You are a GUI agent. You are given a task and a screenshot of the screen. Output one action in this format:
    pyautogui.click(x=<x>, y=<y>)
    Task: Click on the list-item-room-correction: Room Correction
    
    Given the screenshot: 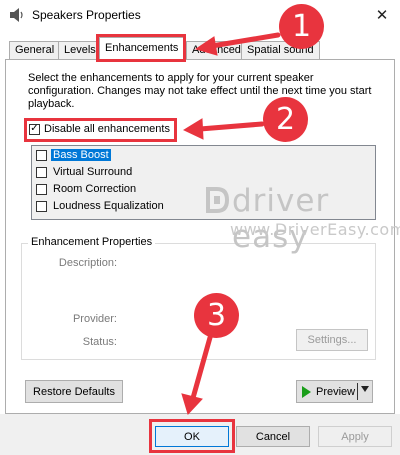 What is the action you would take?
    pyautogui.click(x=87, y=189)
    